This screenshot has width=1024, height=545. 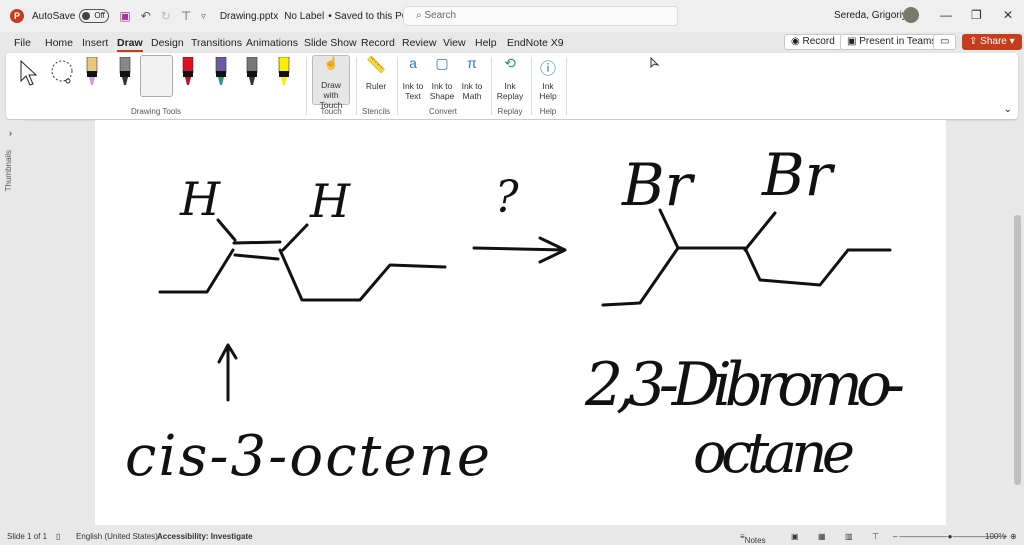 What do you see at coordinates (330, 43) in the screenshot?
I see `tab-slide-show: Slide Show` at bounding box center [330, 43].